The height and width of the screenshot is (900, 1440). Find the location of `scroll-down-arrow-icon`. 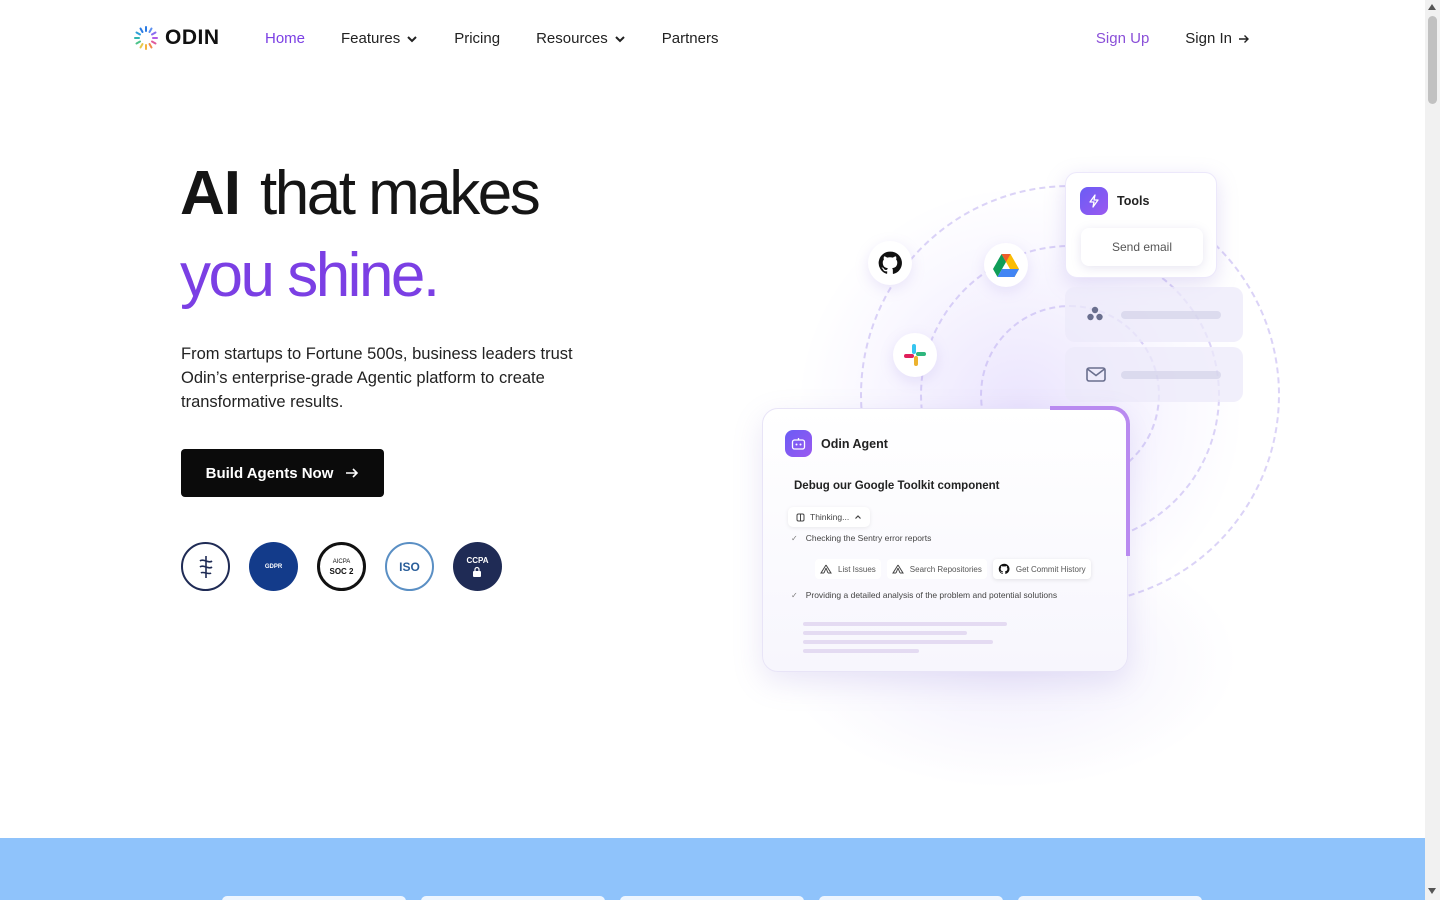

scroll-down-arrow-icon is located at coordinates (1432, 891).